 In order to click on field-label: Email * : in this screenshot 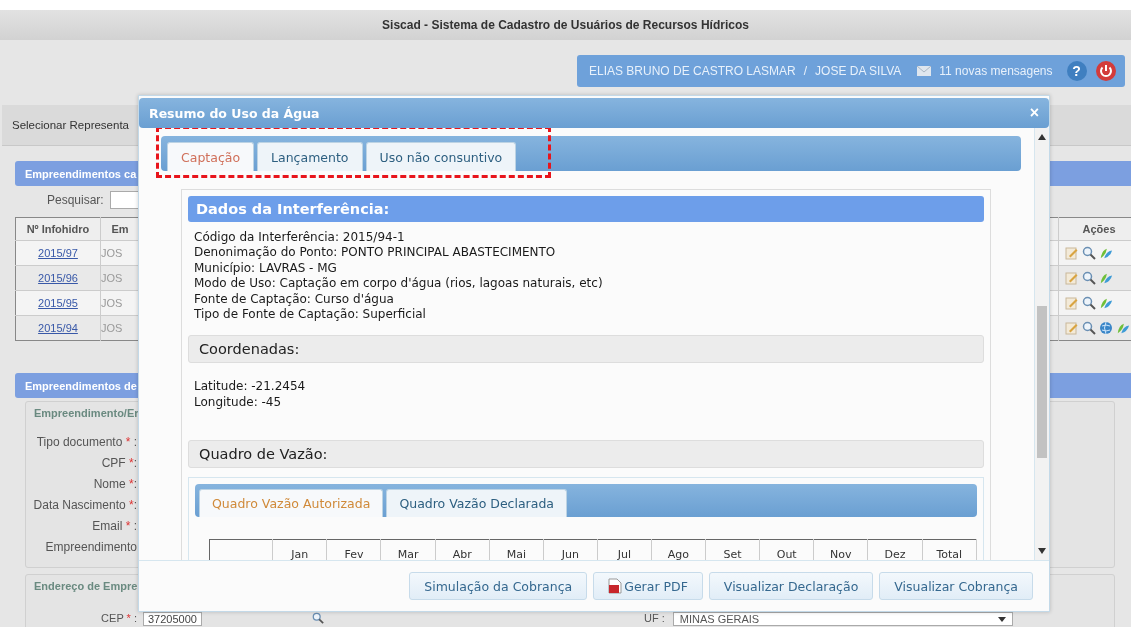, I will do `click(114, 525)`.